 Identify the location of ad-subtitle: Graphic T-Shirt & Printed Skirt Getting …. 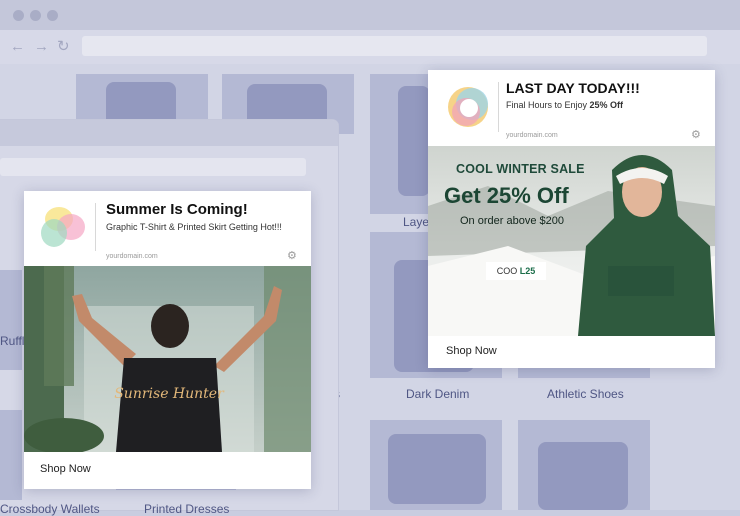
(194, 227).